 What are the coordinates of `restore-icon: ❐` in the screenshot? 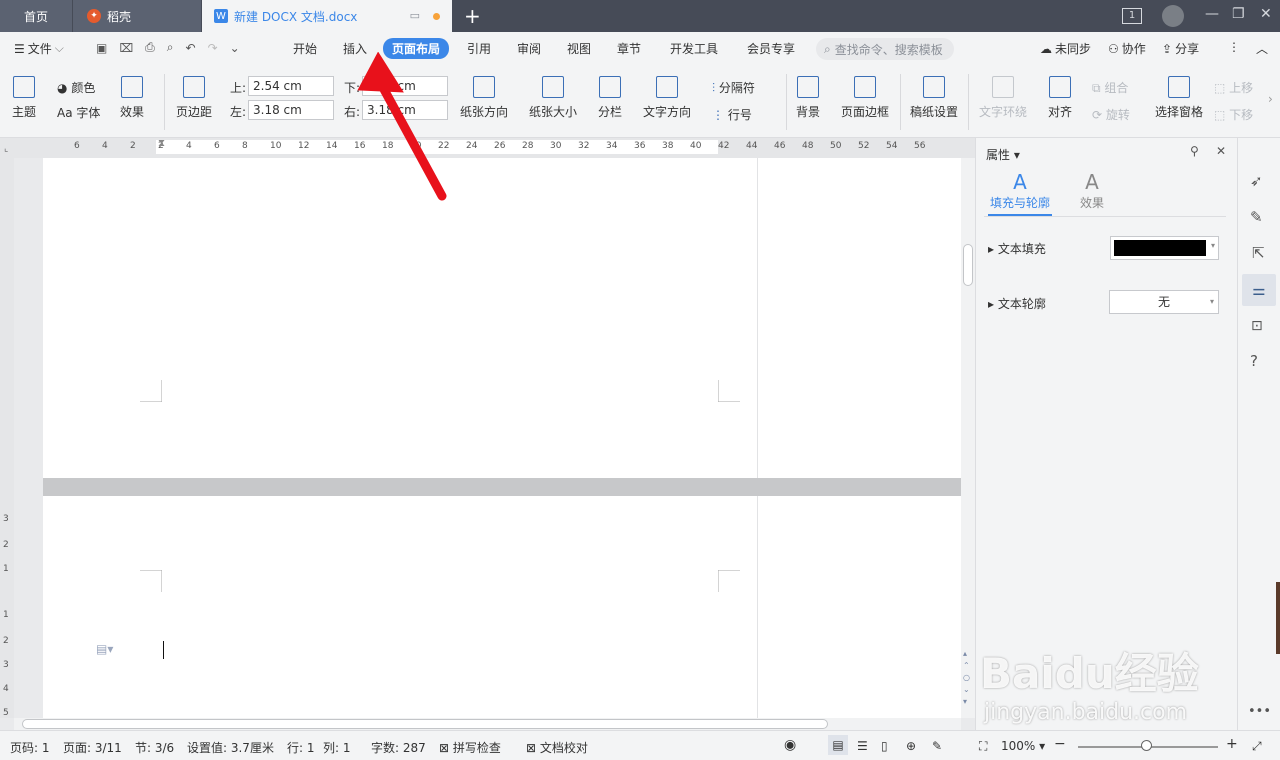 It's located at (1238, 14).